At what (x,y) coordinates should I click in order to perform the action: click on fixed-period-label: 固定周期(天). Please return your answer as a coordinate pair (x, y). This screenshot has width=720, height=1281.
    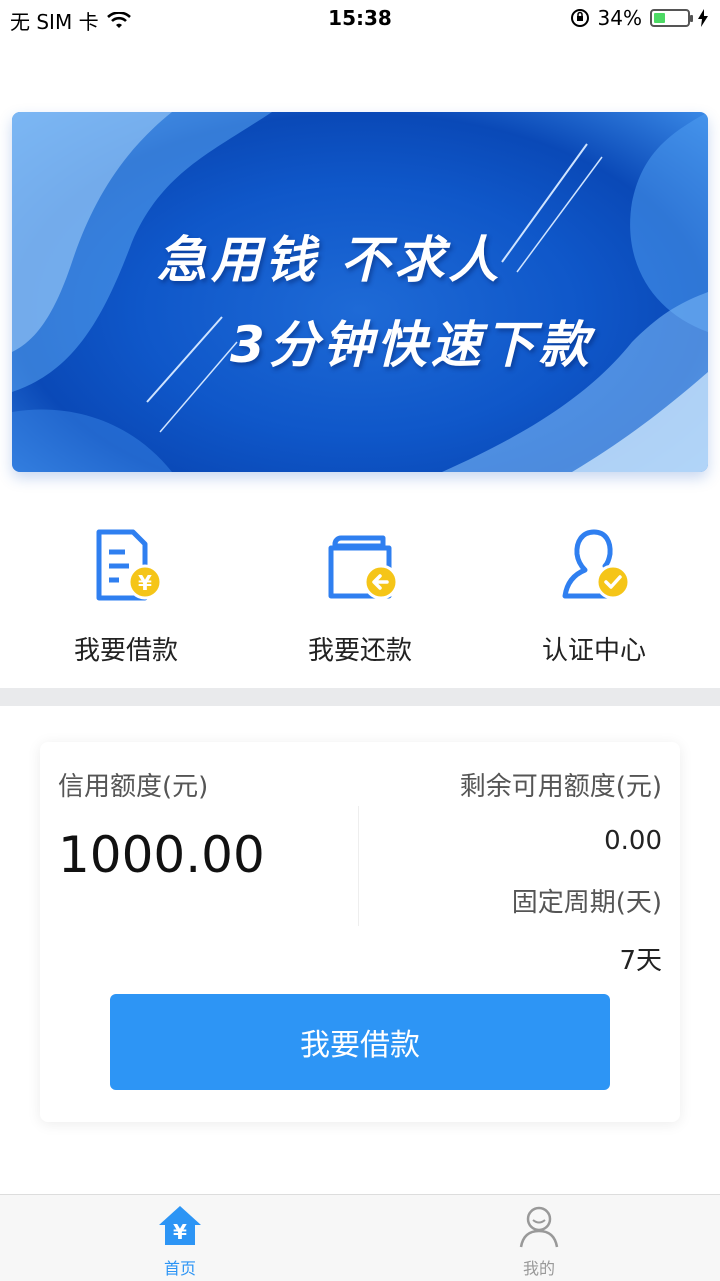
    Looking at the image, I should click on (586, 903).